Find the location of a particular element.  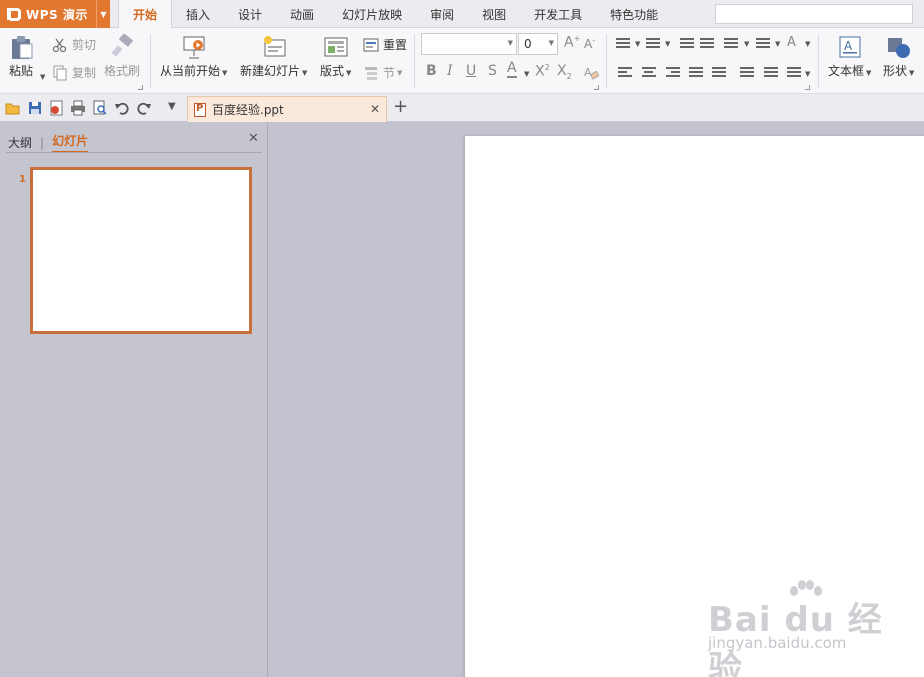

clear-format-icon: A is located at coordinates (591, 73).